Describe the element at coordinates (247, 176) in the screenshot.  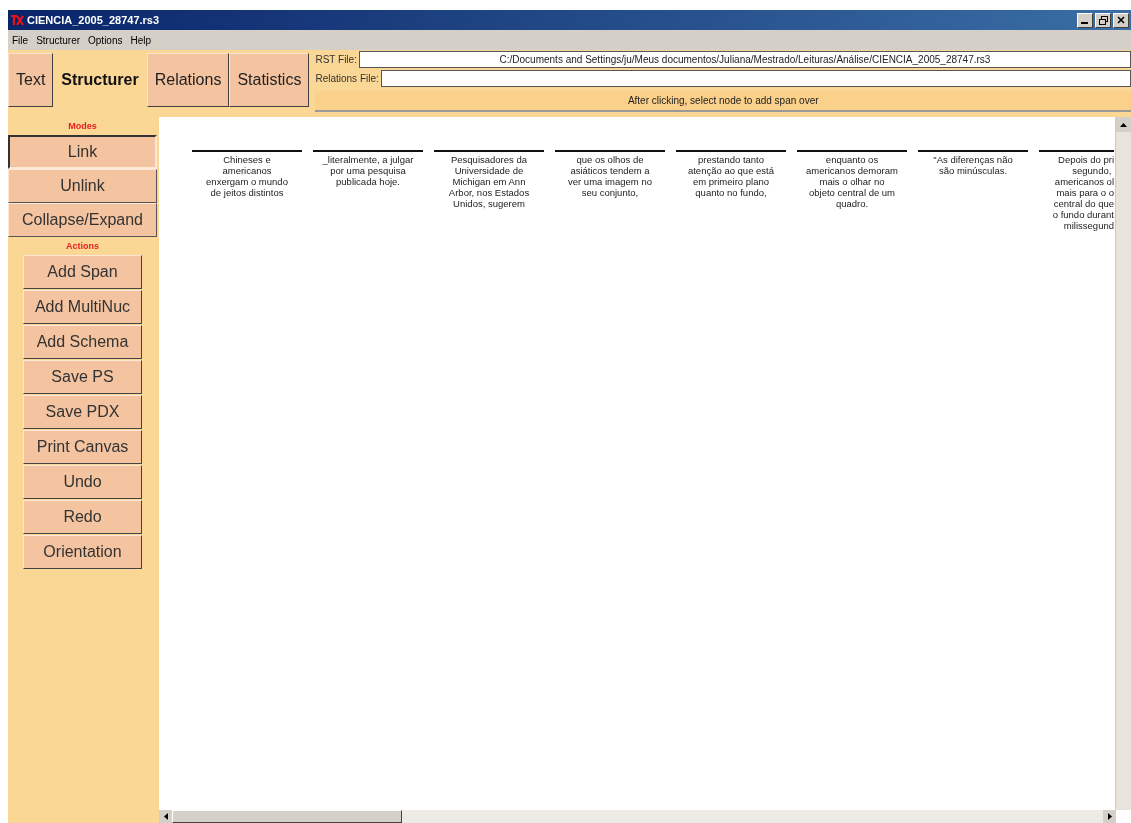
I see `segment-text: Chineses e americanos enxergam o mundo de jeitos distintos` at that location.